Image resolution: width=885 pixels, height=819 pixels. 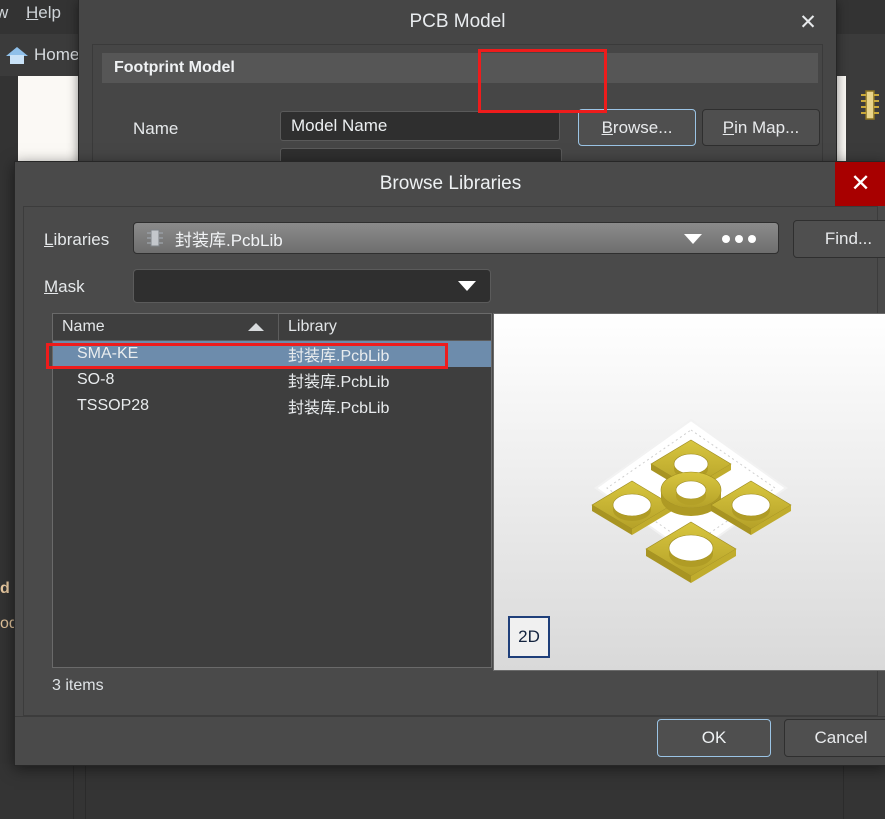 I want to click on pin-map-button-accel: P, so click(x=728, y=127).